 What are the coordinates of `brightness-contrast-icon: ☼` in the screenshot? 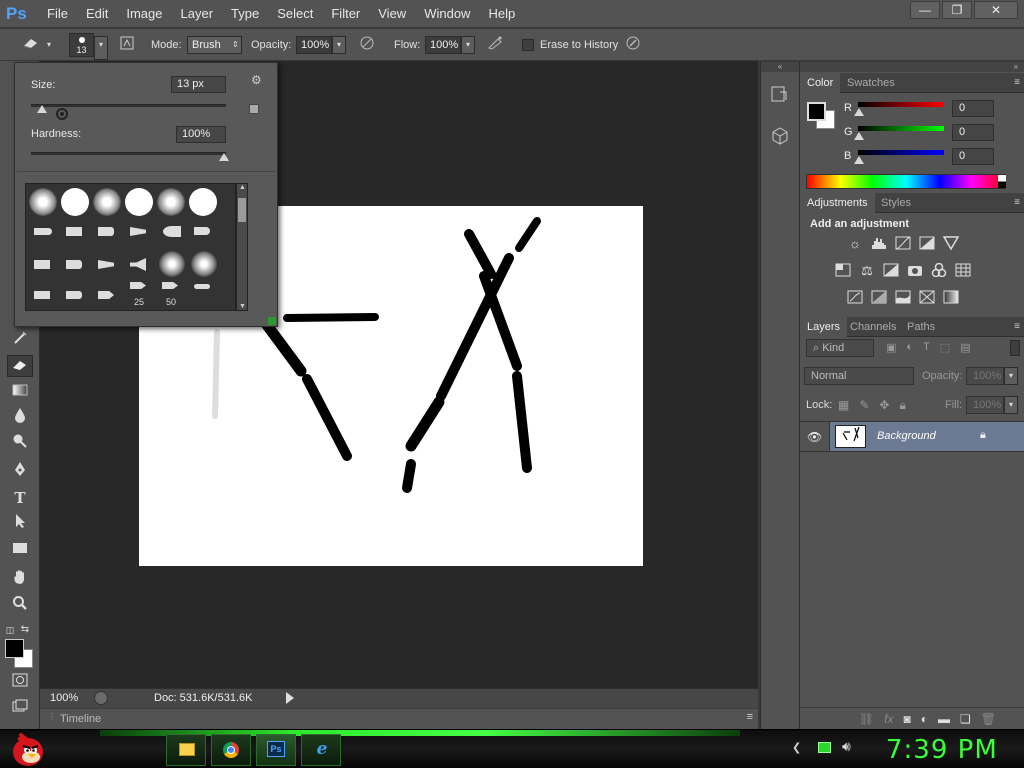 It's located at (855, 244).